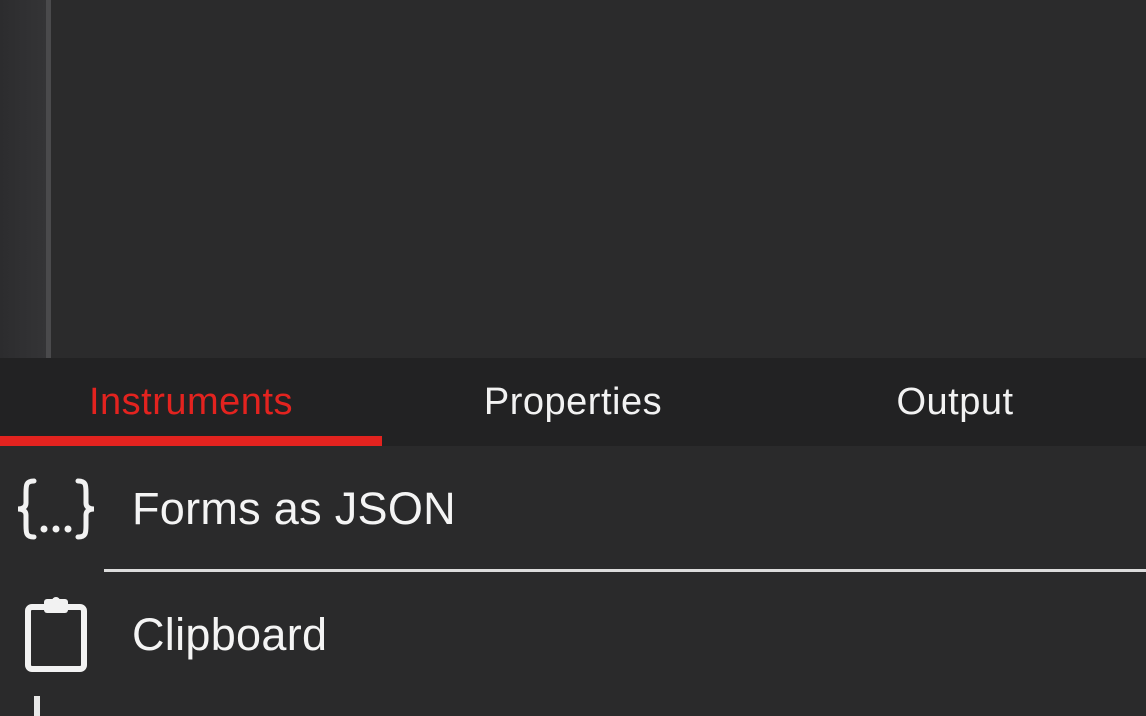  Describe the element at coordinates (37, 706) in the screenshot. I see `next-item-icon-fragment` at that location.